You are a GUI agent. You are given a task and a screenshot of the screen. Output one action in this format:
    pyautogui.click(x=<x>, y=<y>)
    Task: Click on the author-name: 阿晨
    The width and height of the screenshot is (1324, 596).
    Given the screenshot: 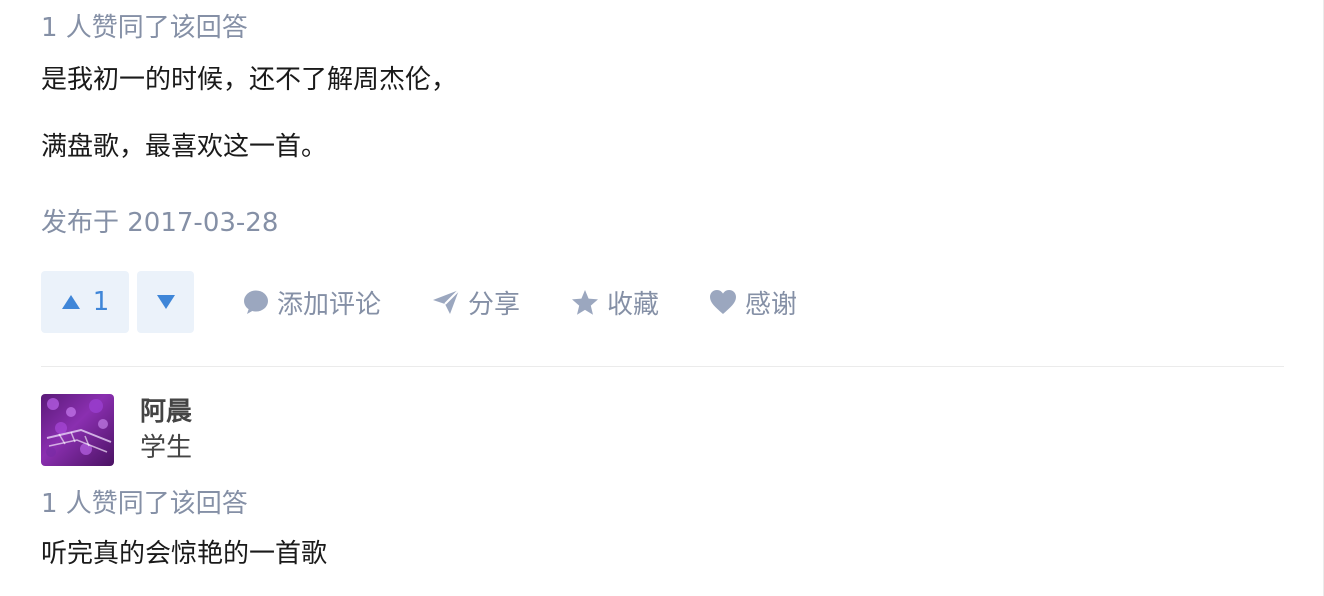 What is the action you would take?
    pyautogui.click(x=166, y=412)
    